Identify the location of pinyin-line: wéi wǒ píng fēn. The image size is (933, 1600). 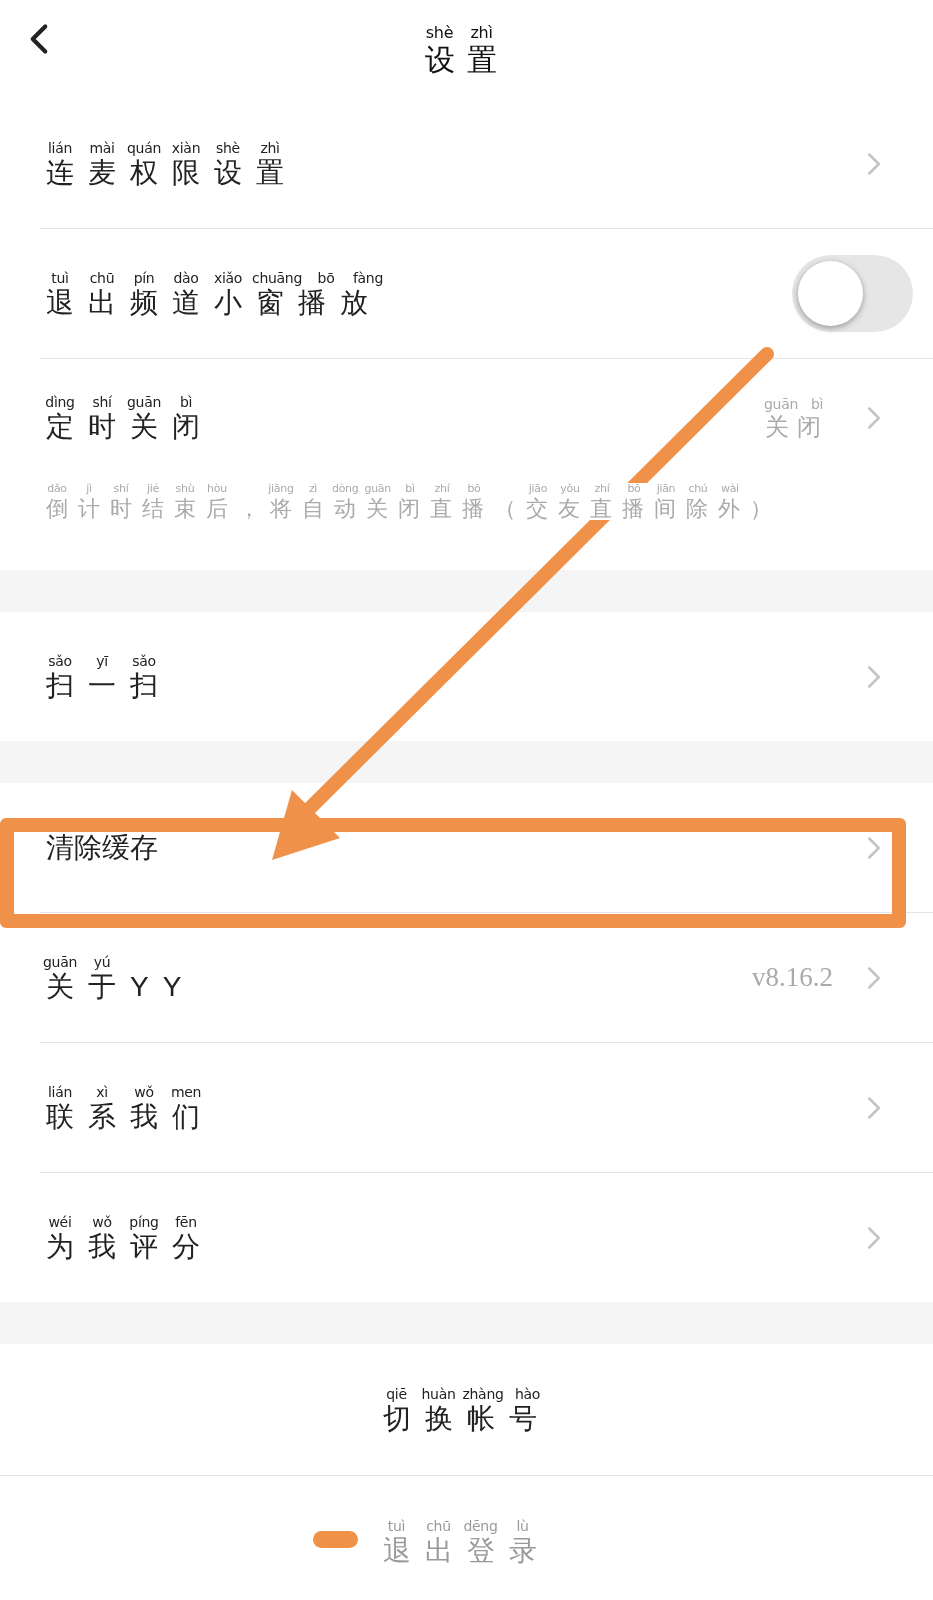
(122, 1221).